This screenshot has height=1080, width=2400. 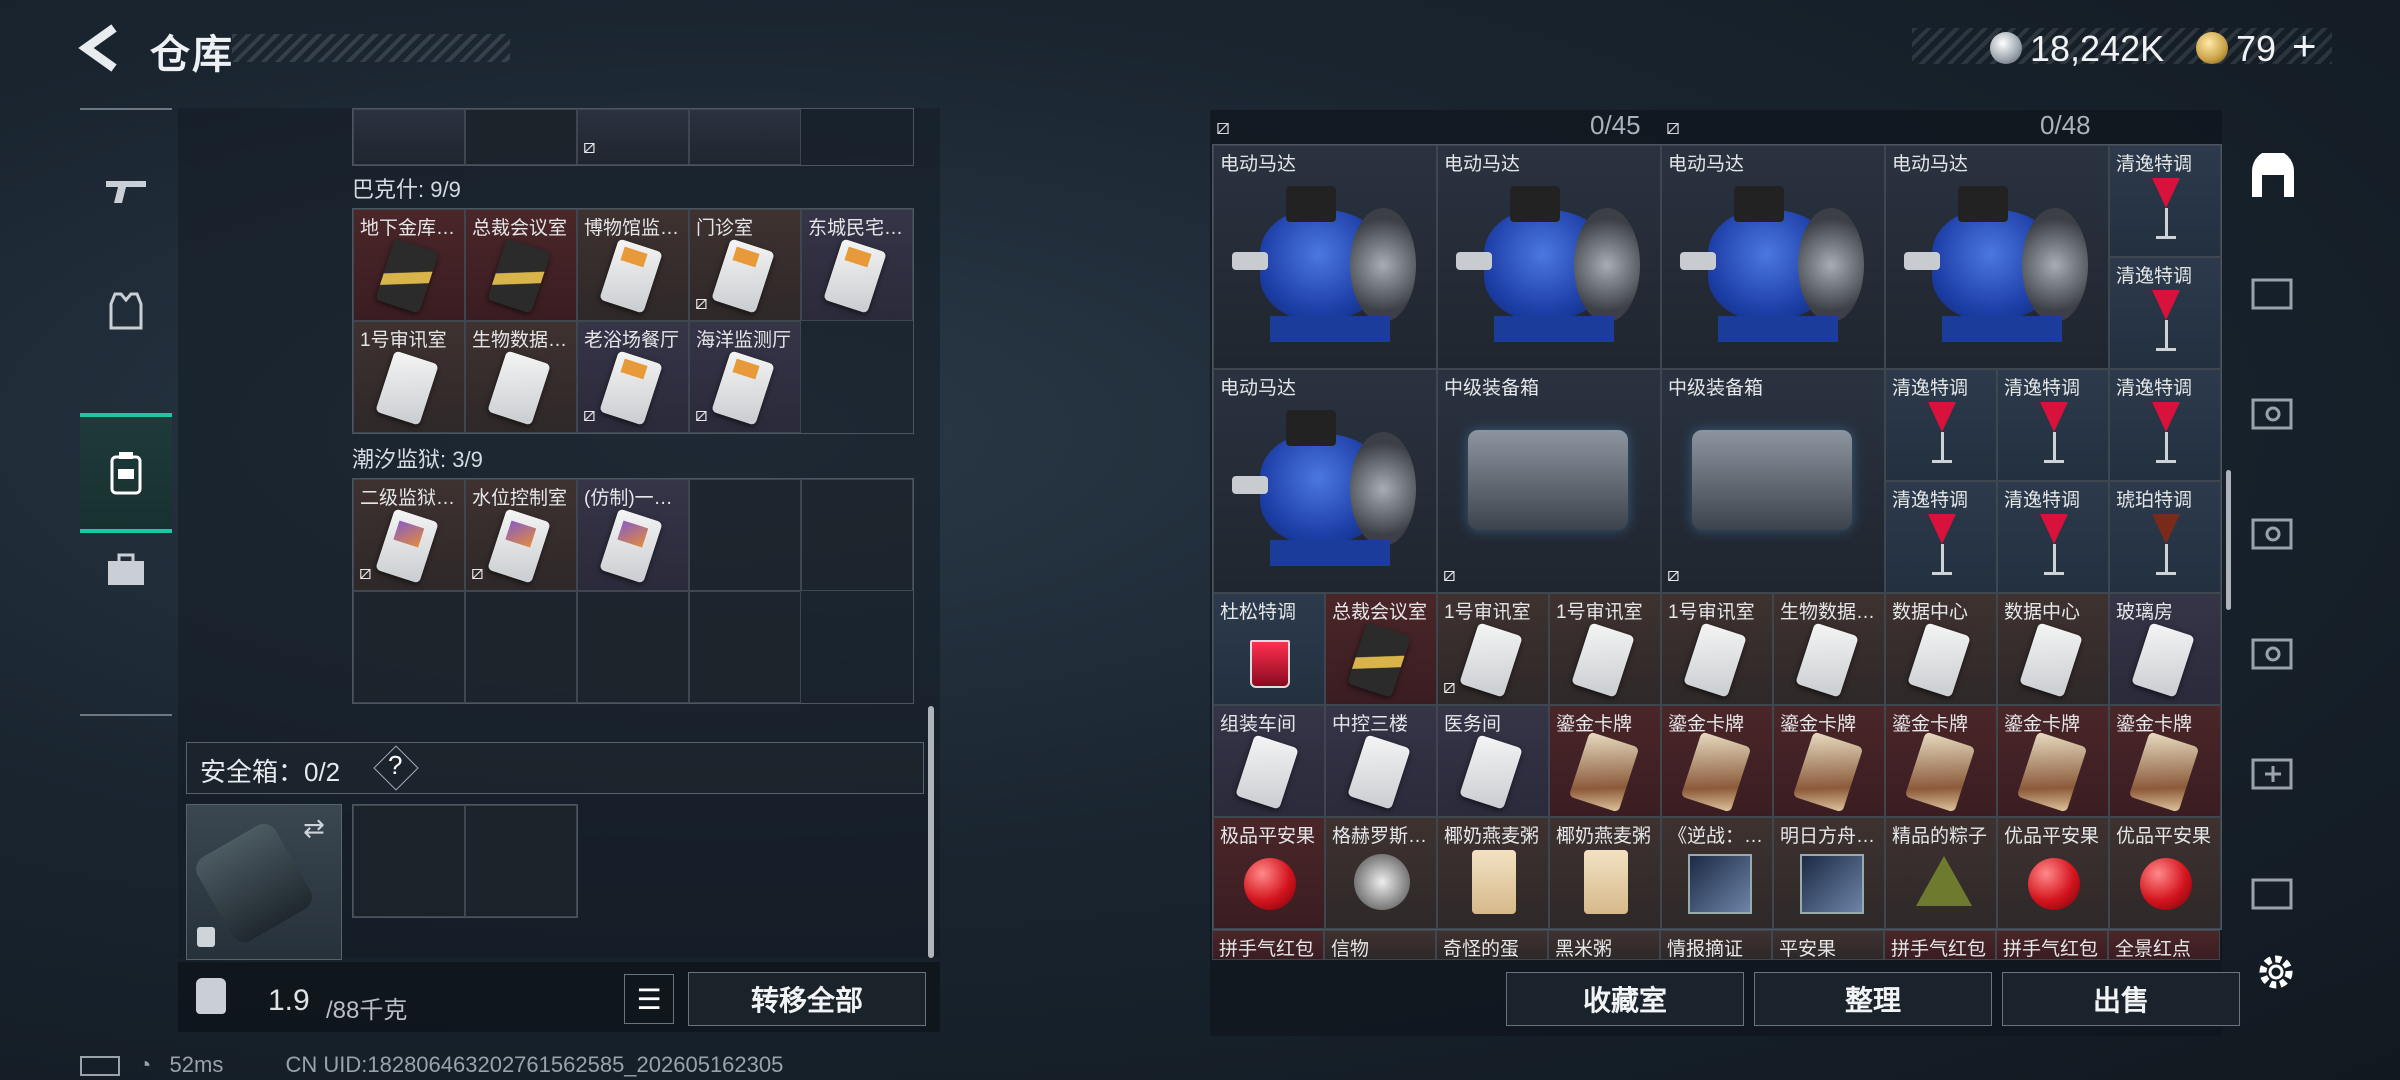 I want to click on collection-room-button: 收藏室, so click(x=1625, y=999).